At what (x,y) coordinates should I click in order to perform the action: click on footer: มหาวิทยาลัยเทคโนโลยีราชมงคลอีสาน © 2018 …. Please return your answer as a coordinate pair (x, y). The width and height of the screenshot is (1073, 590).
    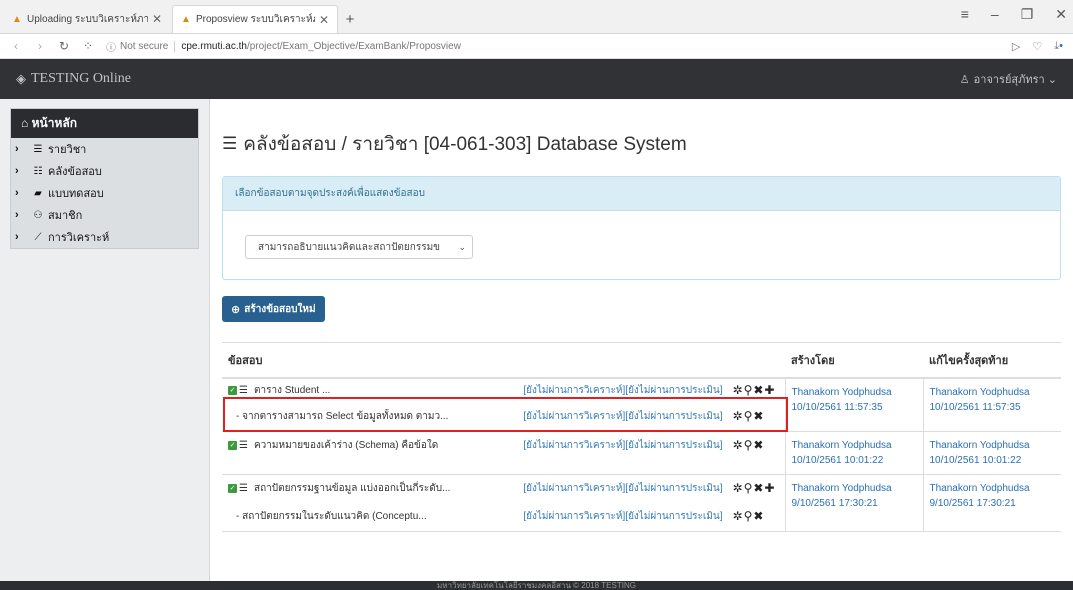
    Looking at the image, I should click on (536, 585).